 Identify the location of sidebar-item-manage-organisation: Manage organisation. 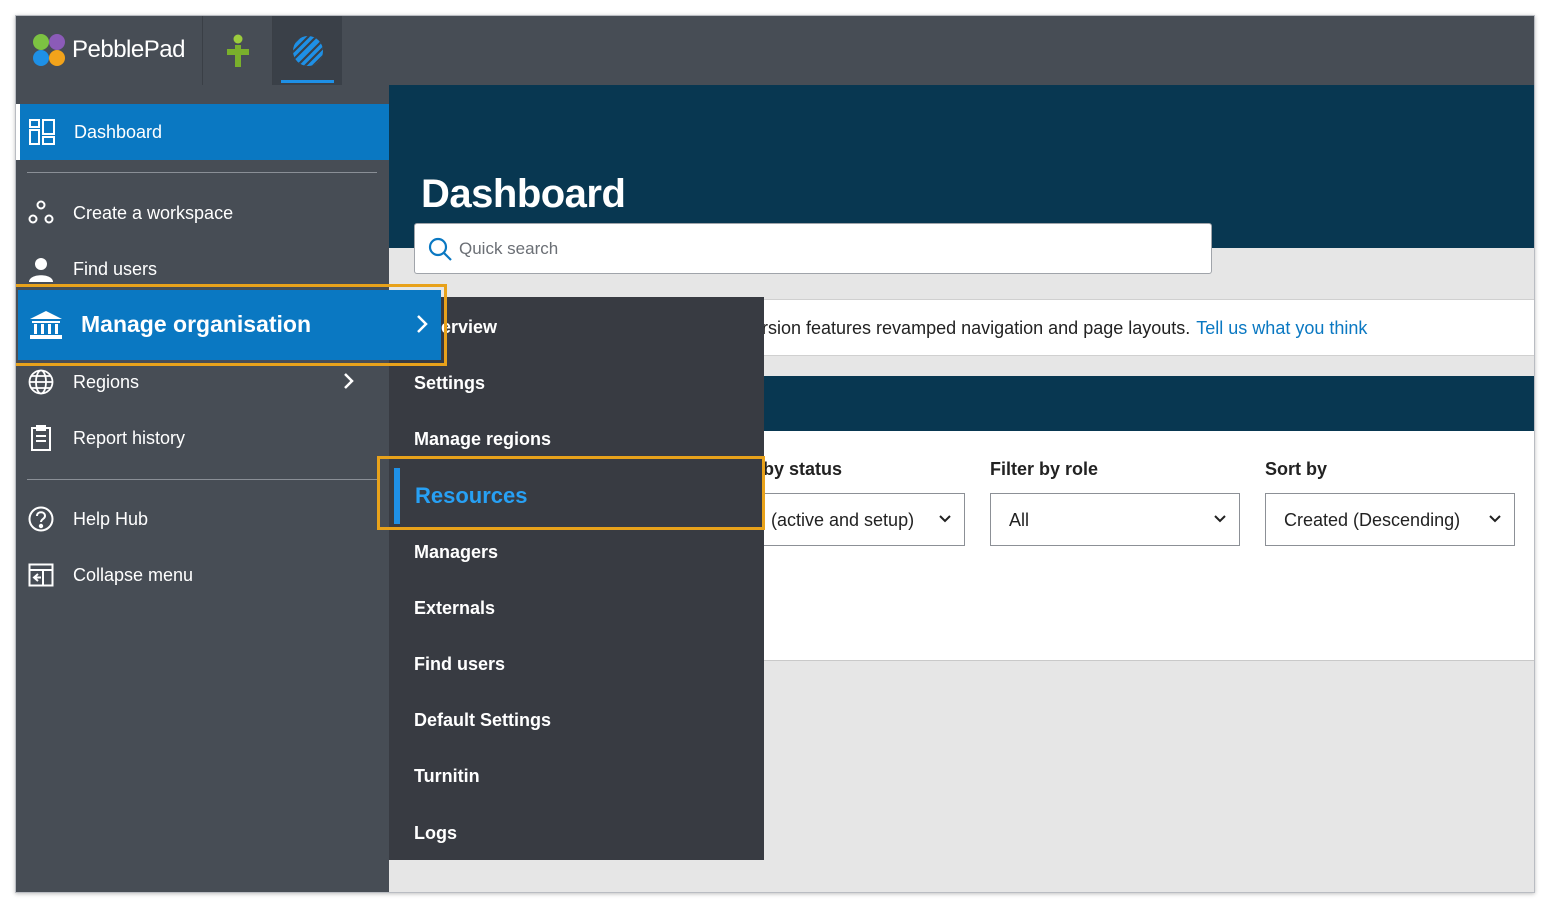
(229, 325).